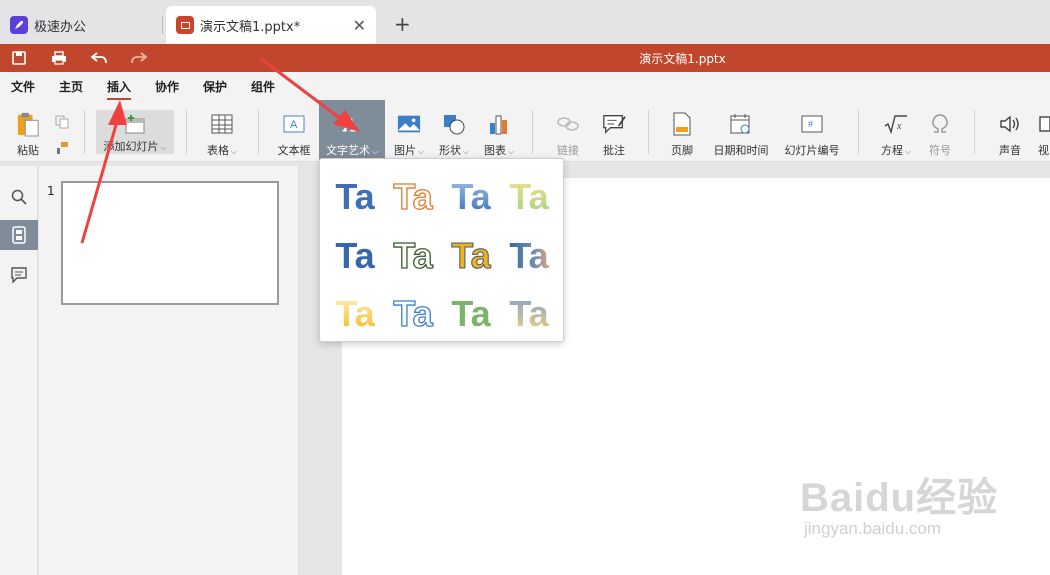  I want to click on search-icon, so click(19, 197).